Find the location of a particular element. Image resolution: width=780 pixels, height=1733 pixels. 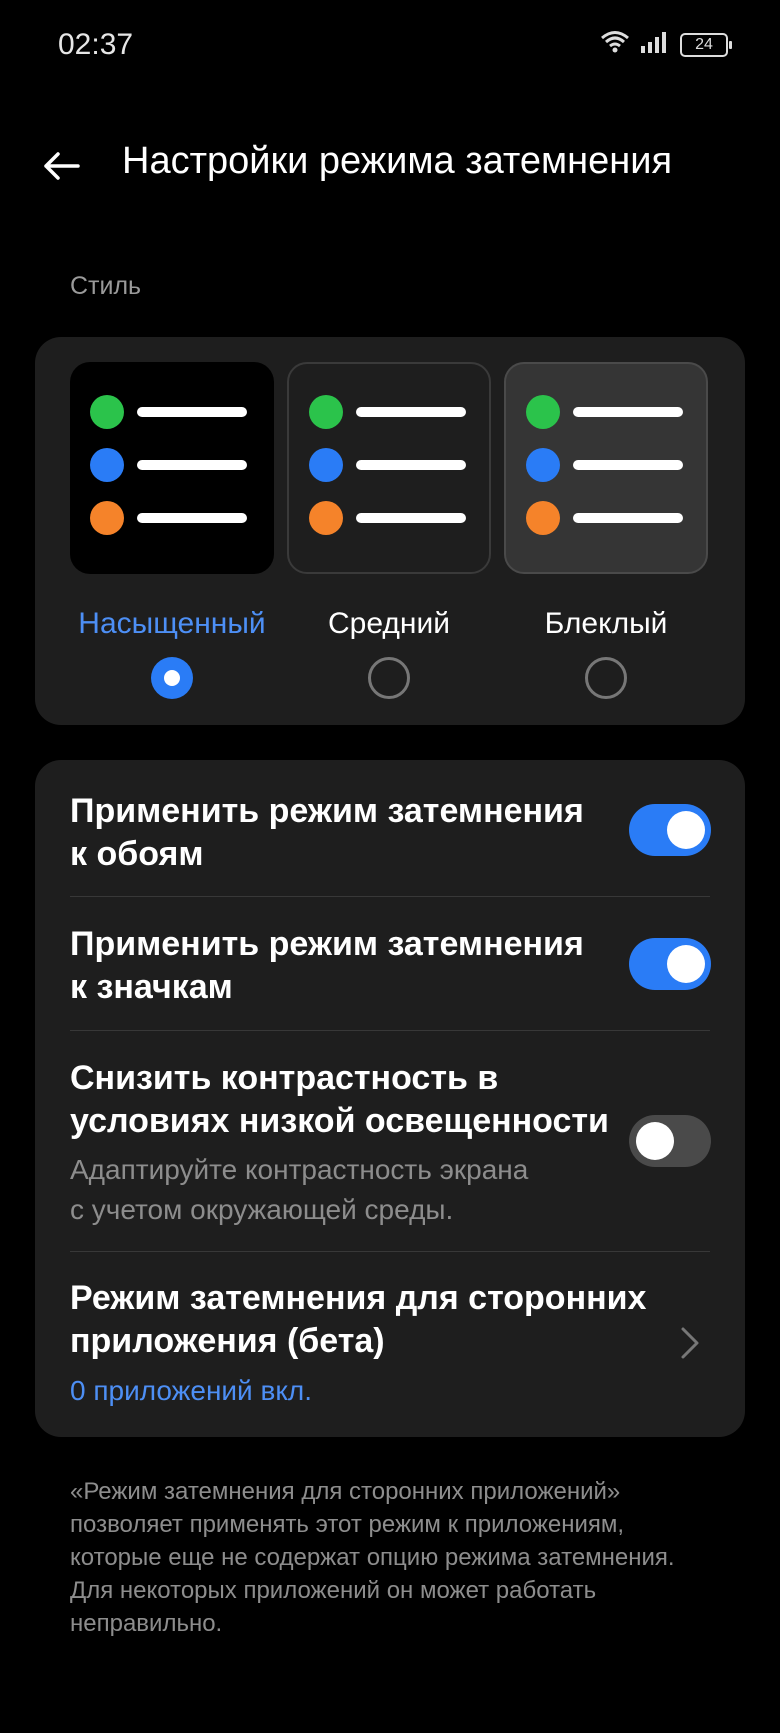

style-preview-saturated is located at coordinates (172, 468).